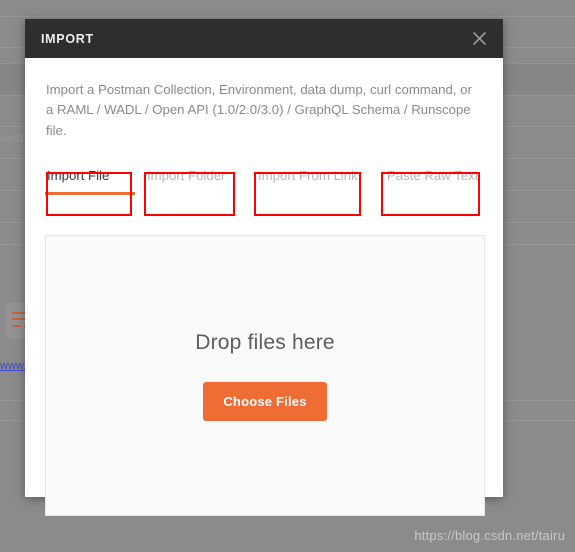 The width and height of the screenshot is (575, 552). Describe the element at coordinates (287, 16) in the screenshot. I see `backdrop-row-divider` at that location.